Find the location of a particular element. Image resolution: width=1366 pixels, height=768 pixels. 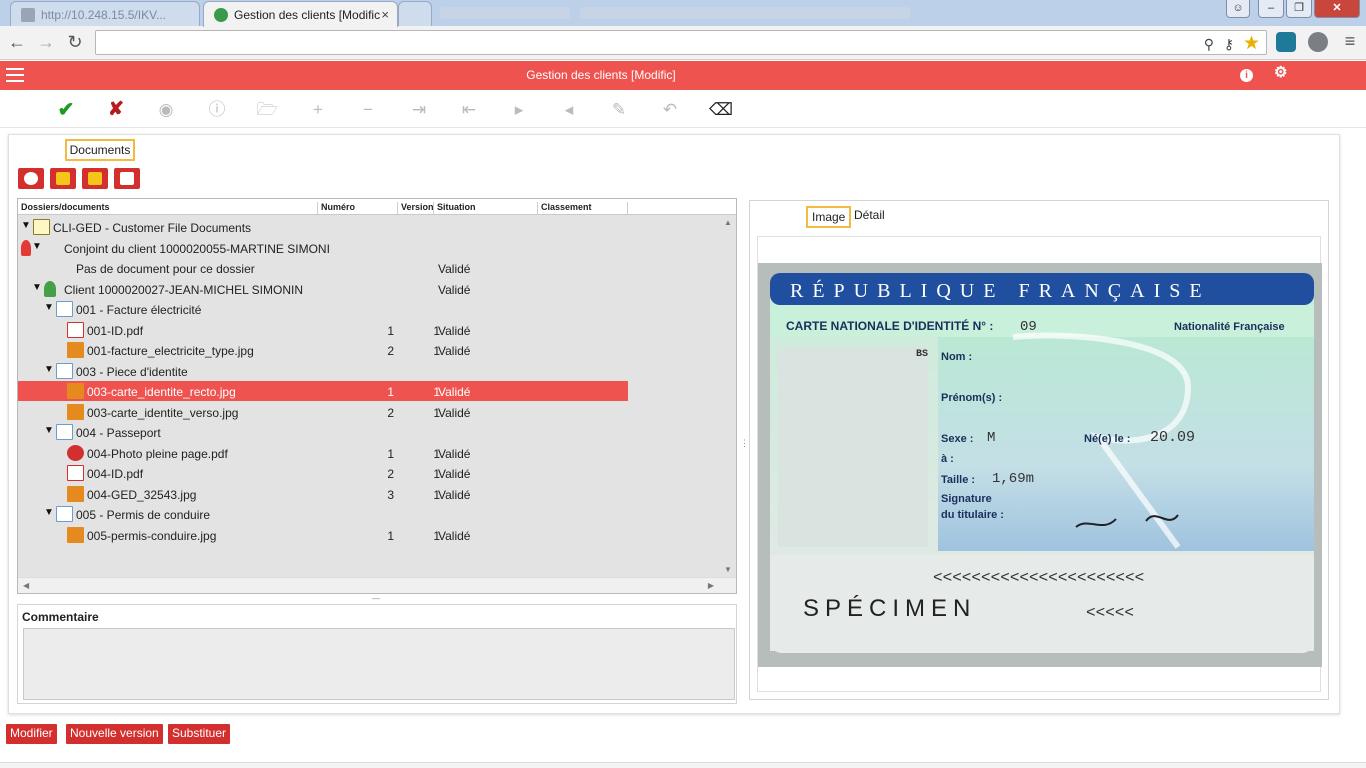

tree-row-label: 004-Photo pleine page.pdf is located at coordinates (157, 453).